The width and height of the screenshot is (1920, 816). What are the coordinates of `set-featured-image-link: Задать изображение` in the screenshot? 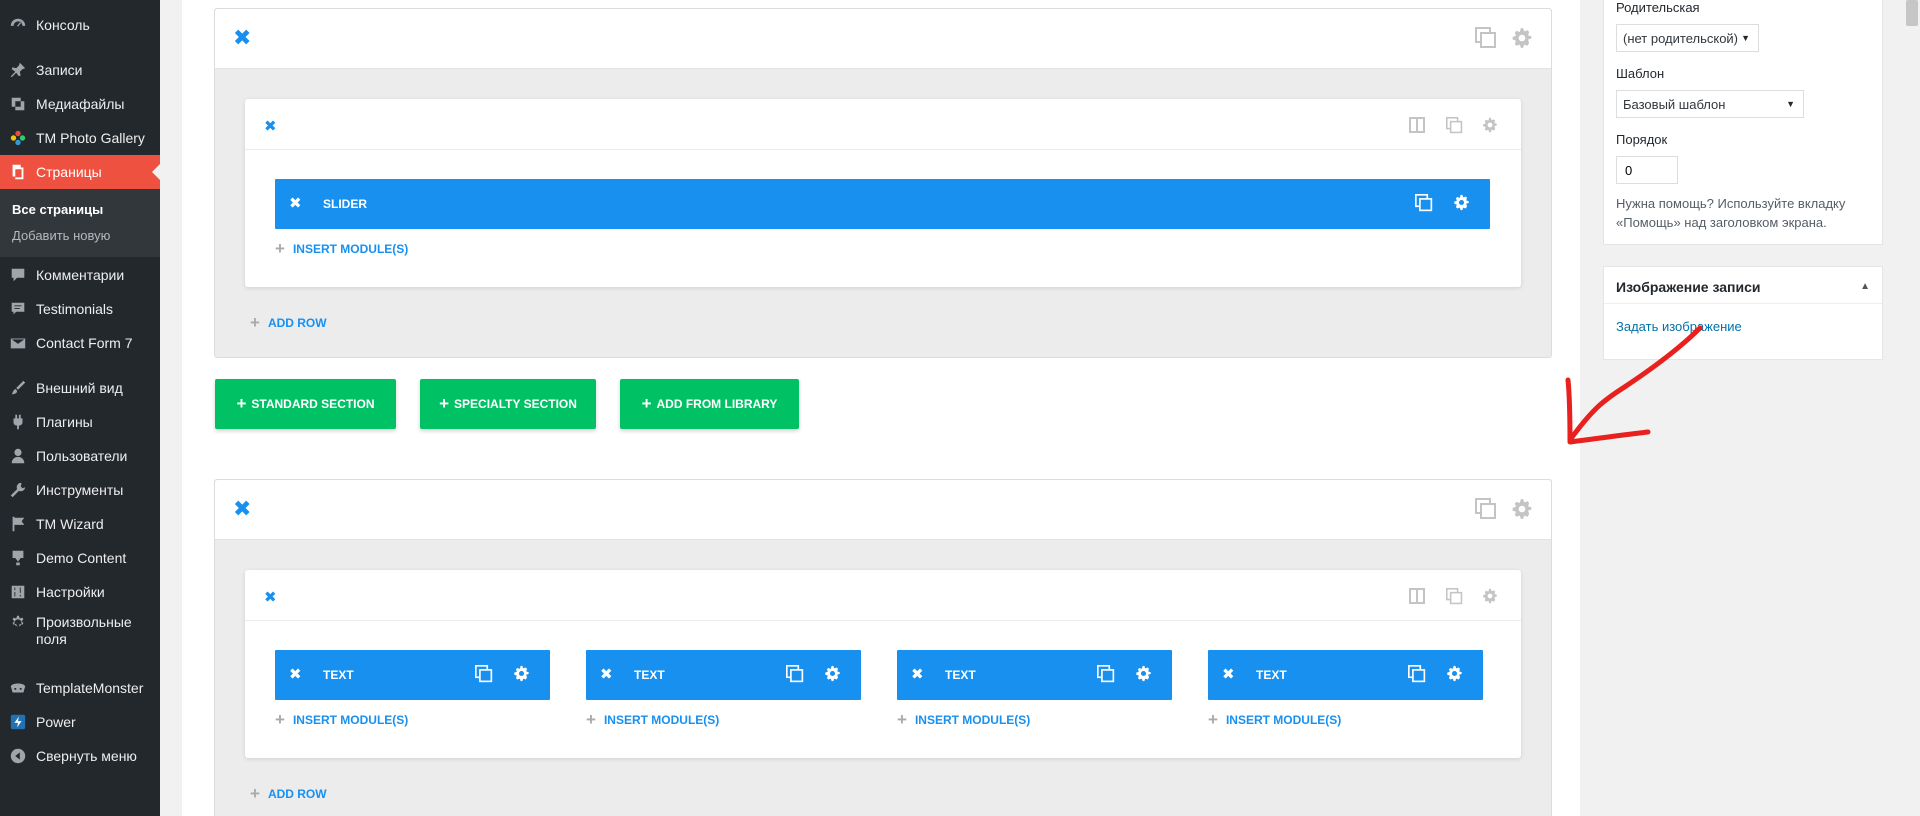 It's located at (1679, 326).